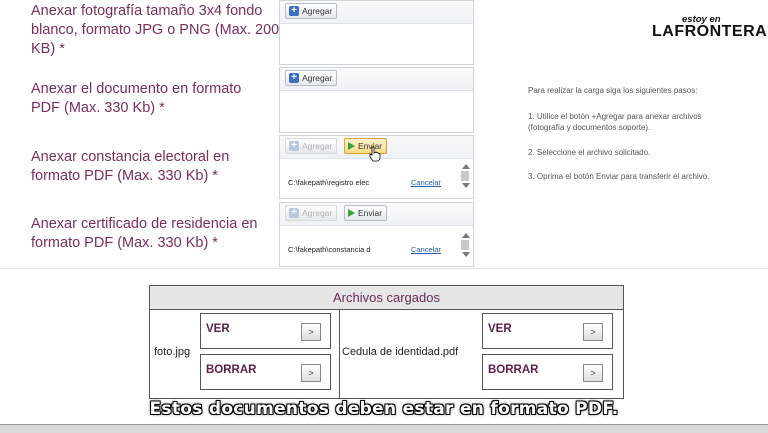 The image size is (768, 433). I want to click on residence-send-button: Enviar, so click(366, 213).